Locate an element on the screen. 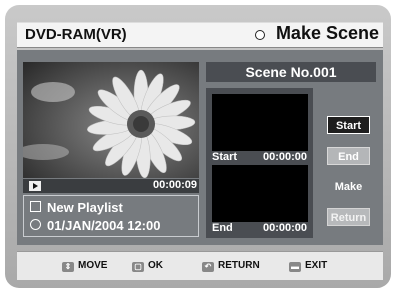 The height and width of the screenshot is (293, 396). return-hint: ↶ RETURN is located at coordinates (231, 266).